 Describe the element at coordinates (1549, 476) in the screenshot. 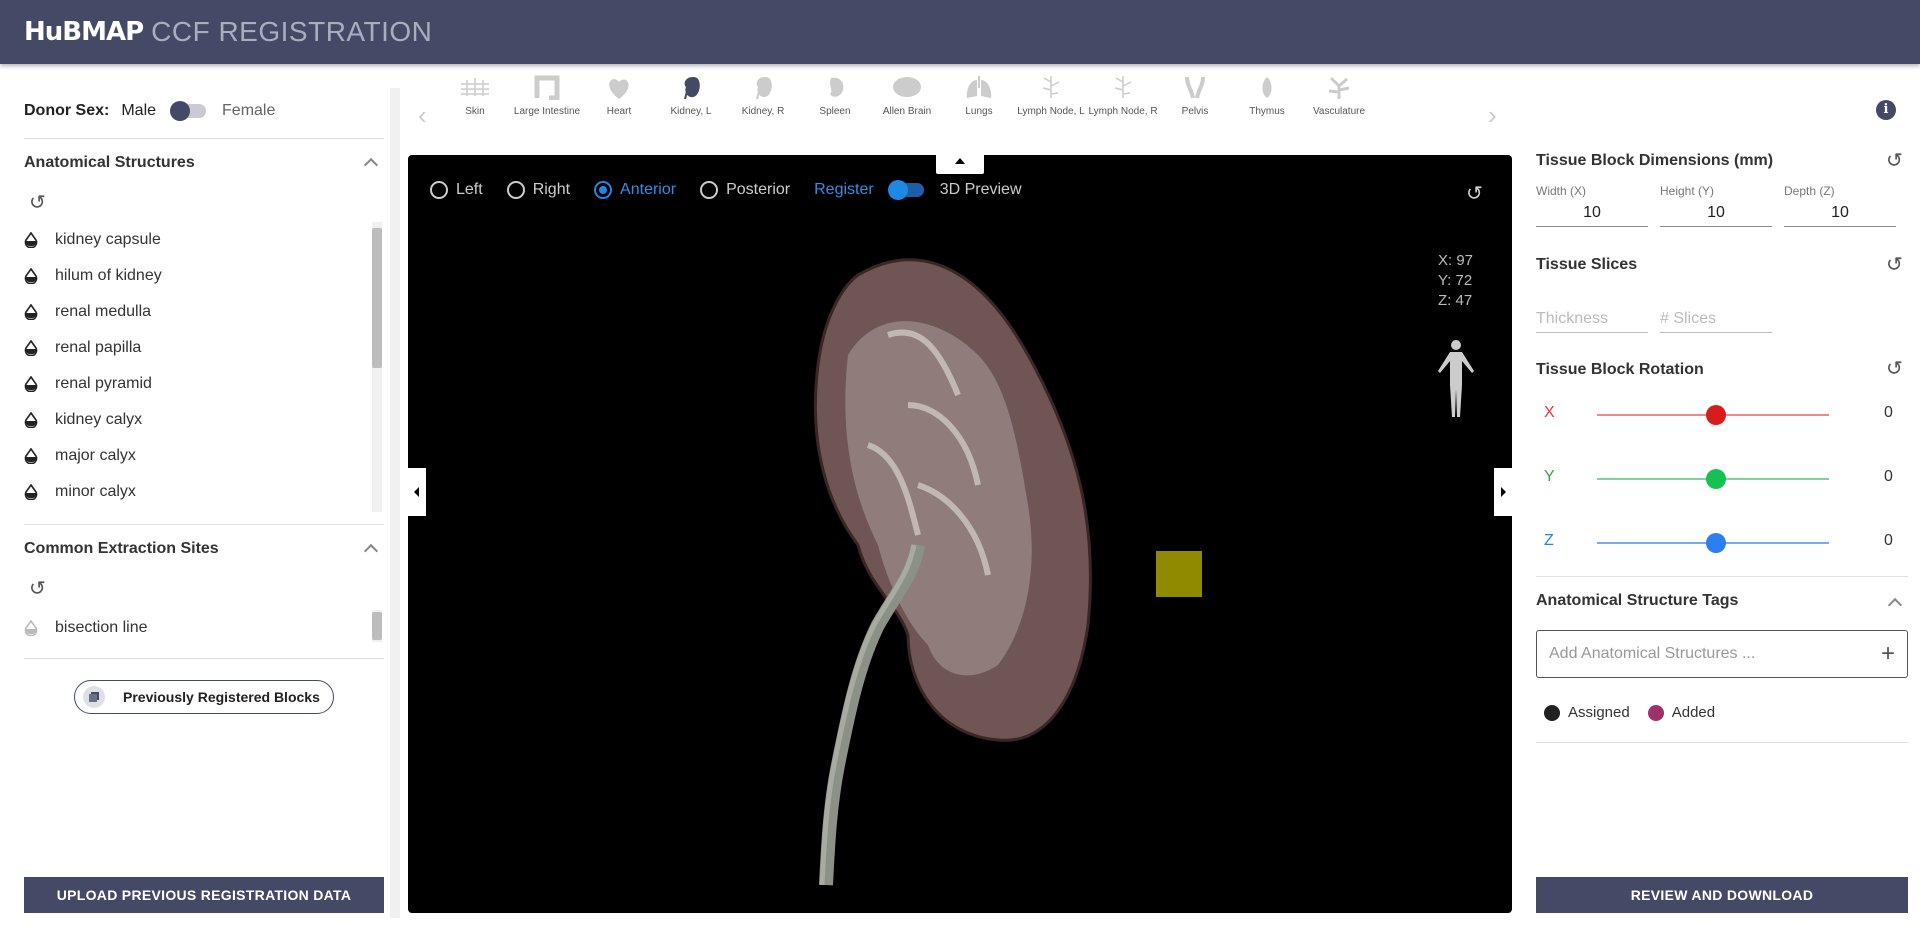

I see `rotation-y-label: Y` at that location.